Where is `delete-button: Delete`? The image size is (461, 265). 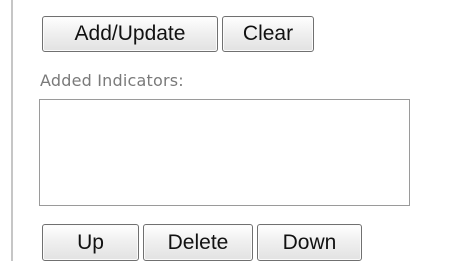
delete-button: Delete is located at coordinates (198, 242).